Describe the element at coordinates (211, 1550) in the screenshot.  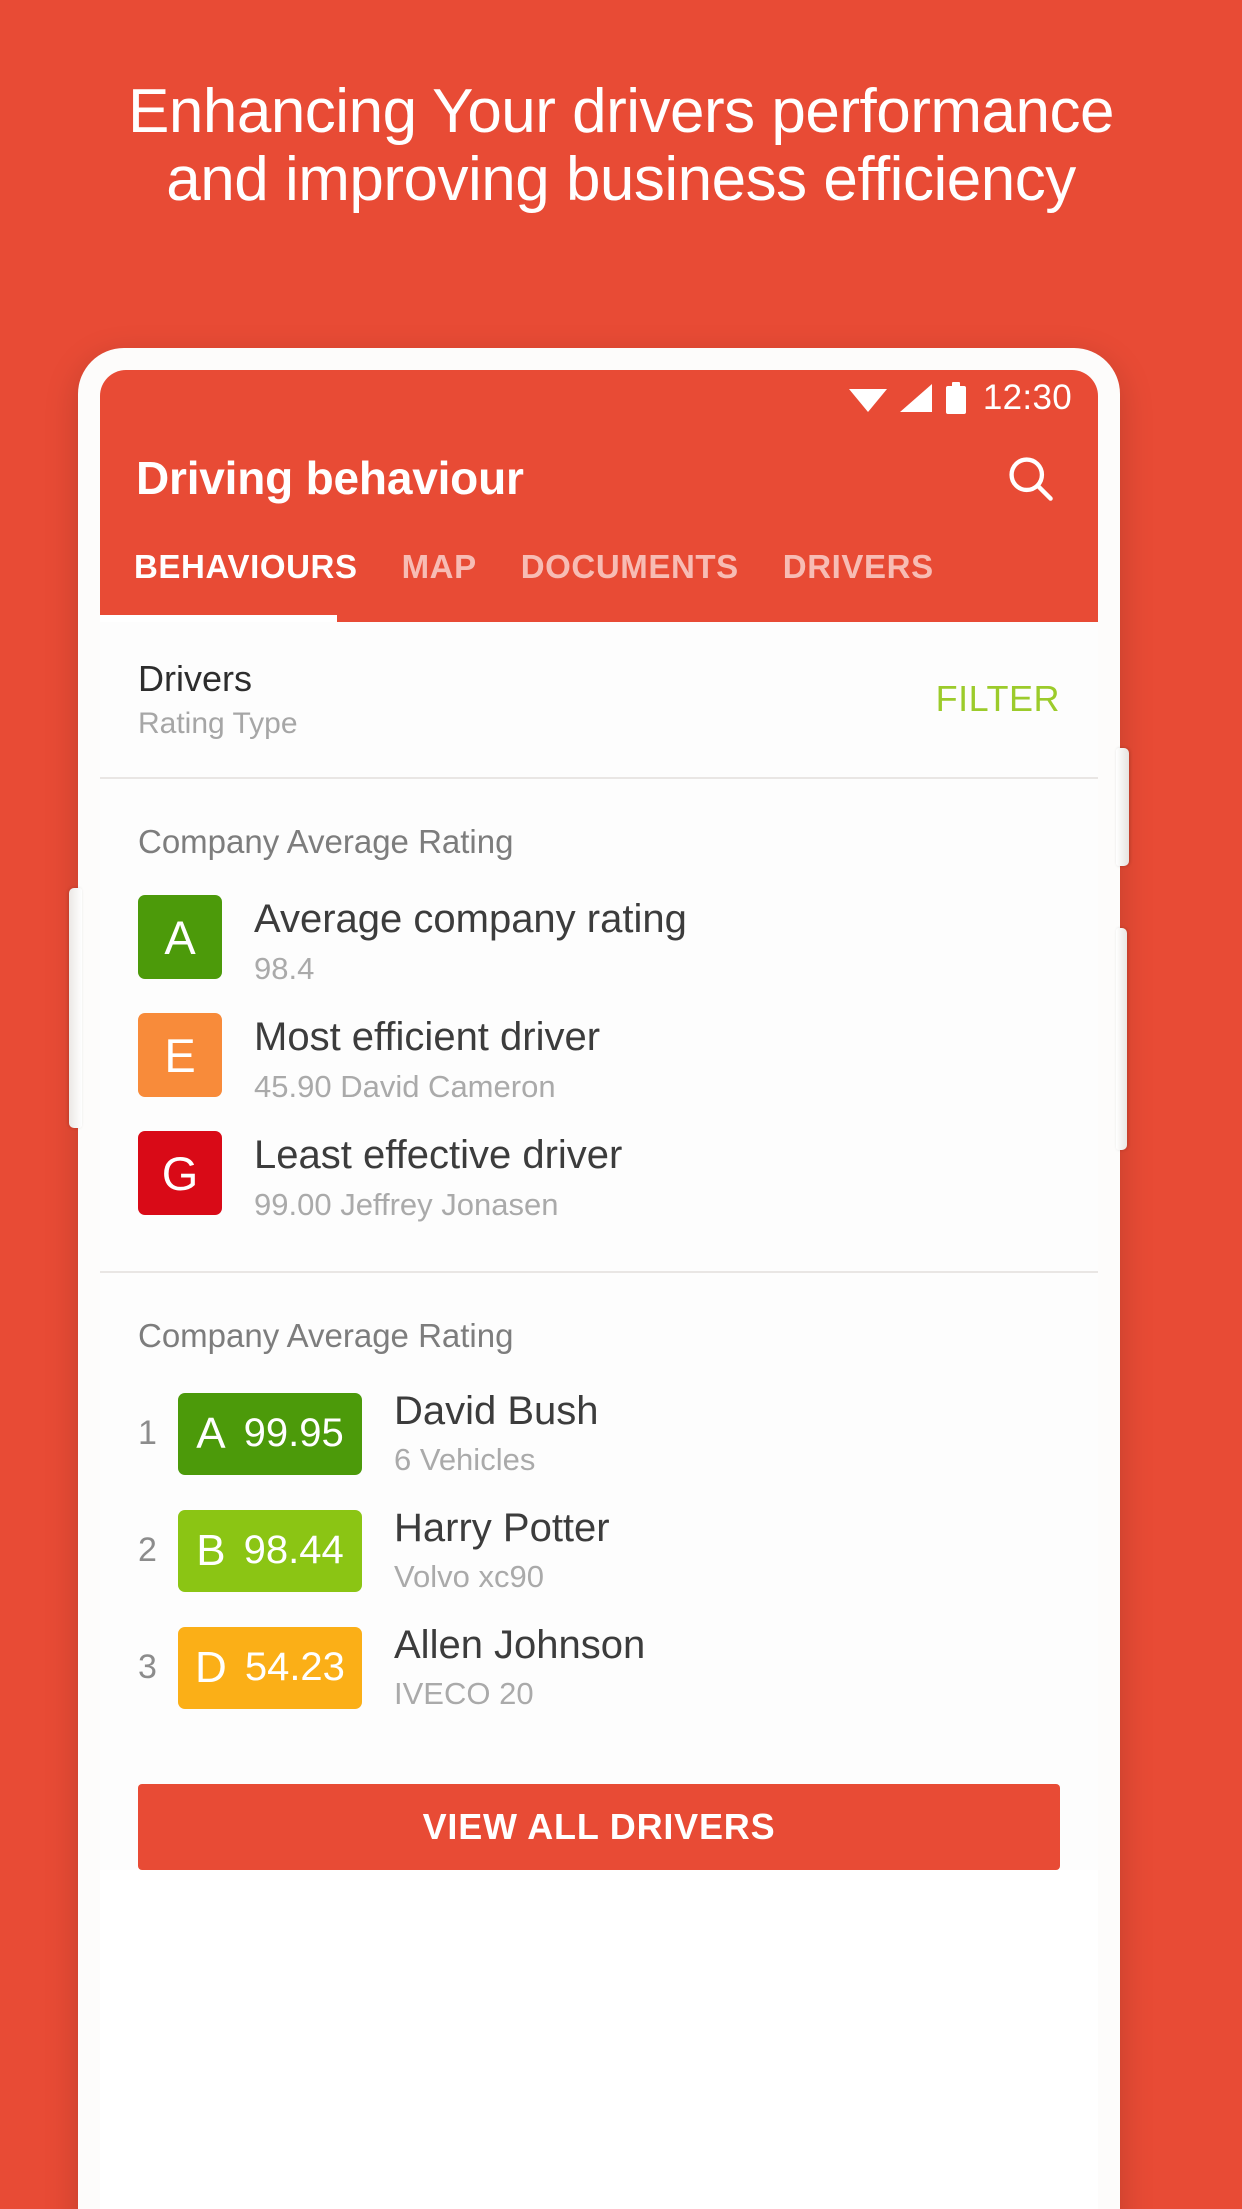
I see `score-badge-grade: B` at that location.